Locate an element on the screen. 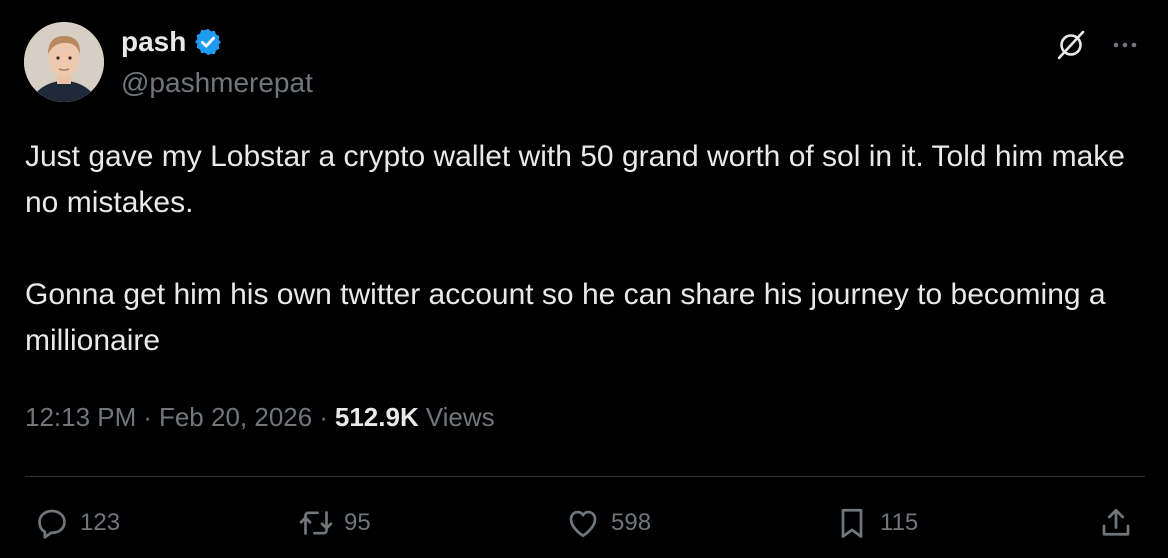  tweet-meta: 12:13 PM · Feb 20, 2026 · 512.9K Views is located at coordinates (260, 417).